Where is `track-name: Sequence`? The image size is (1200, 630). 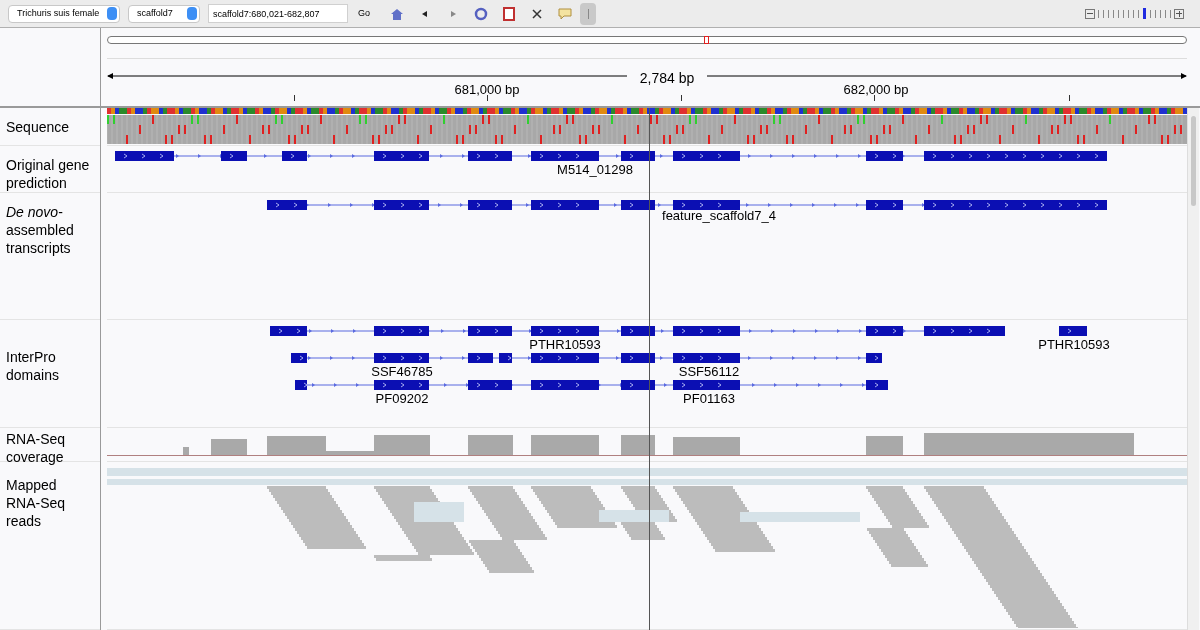
track-name: Sequence is located at coordinates (38, 127).